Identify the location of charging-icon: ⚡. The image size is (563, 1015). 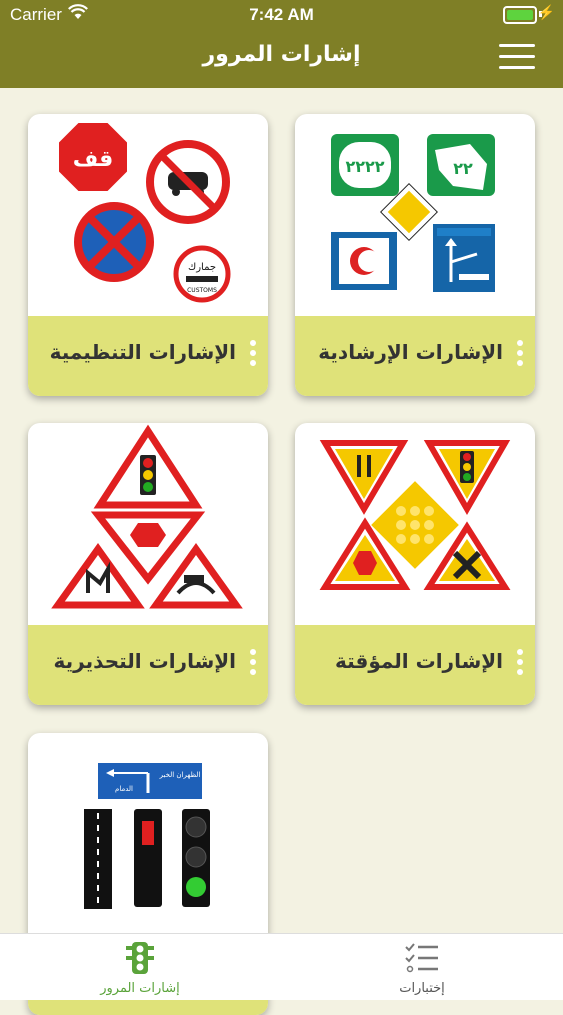
(546, 12).